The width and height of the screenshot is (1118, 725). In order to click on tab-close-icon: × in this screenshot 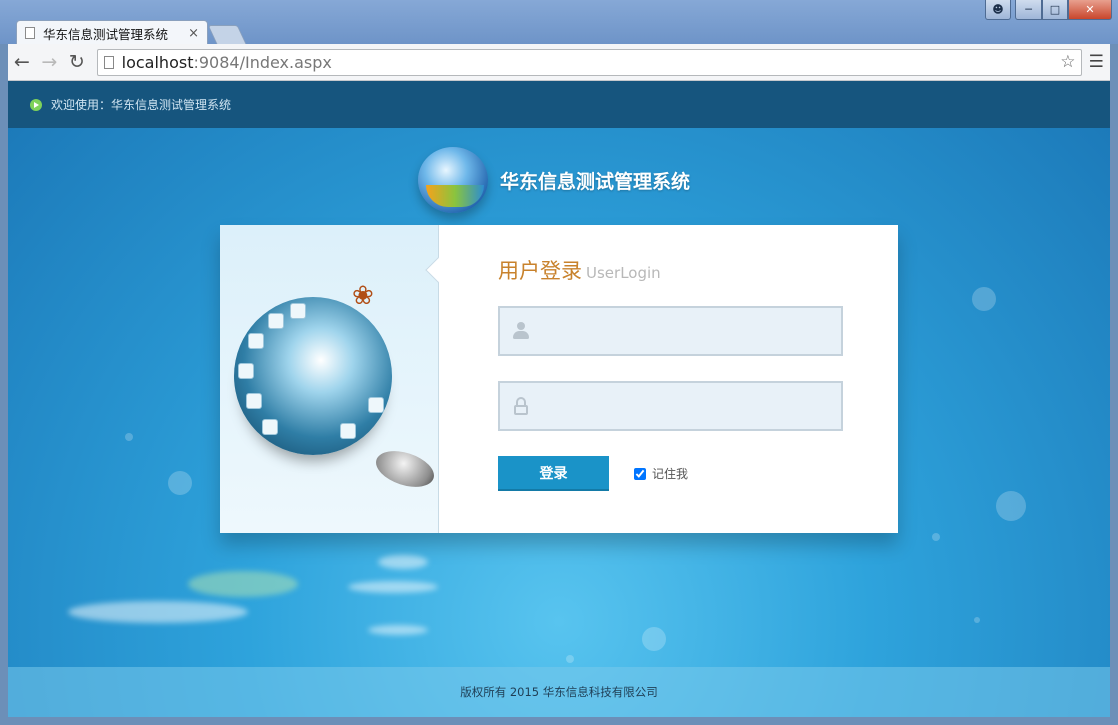, I will do `click(193, 33)`.